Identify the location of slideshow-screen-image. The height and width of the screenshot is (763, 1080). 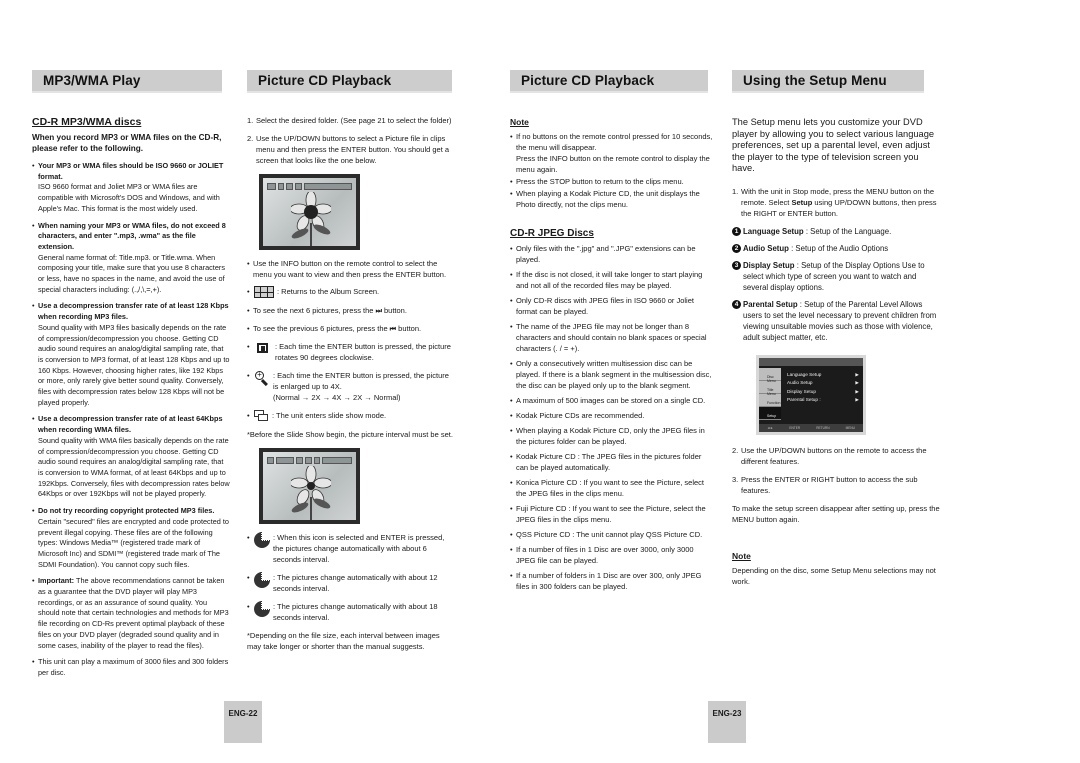
(309, 486).